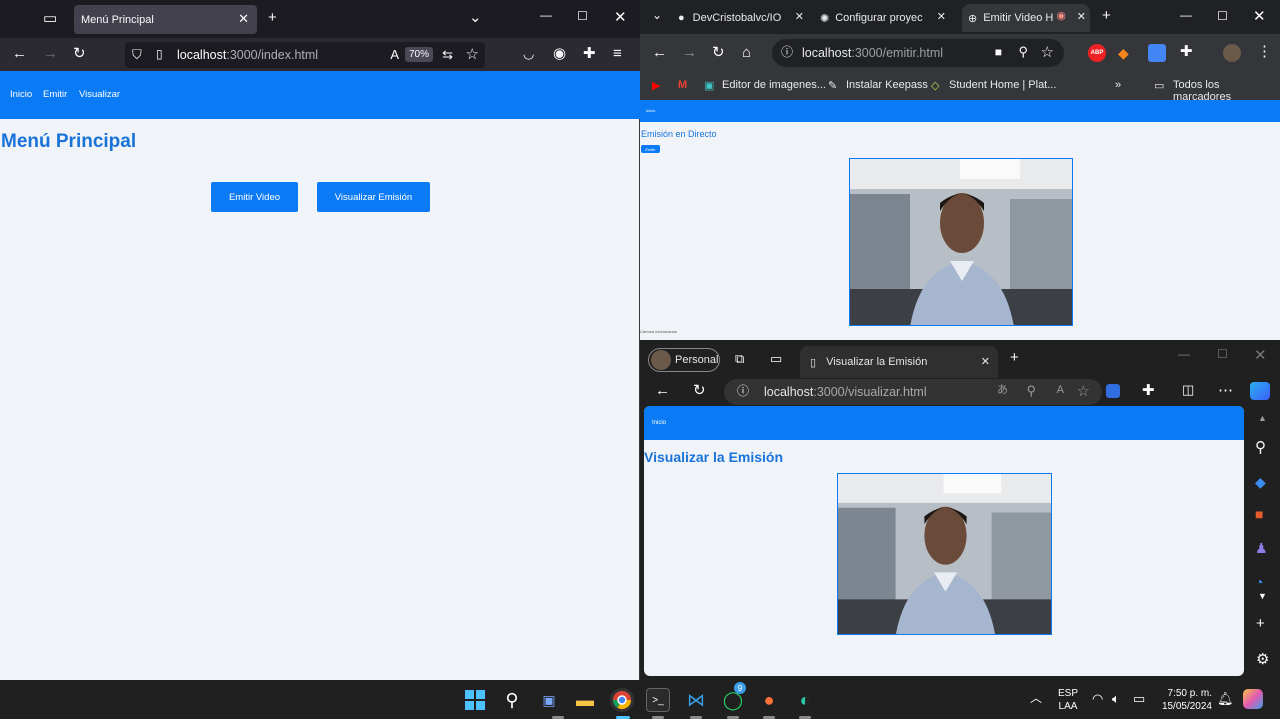 The height and width of the screenshot is (719, 1280). What do you see at coordinates (1259, 582) in the screenshot?
I see `m365-icon: ◔` at bounding box center [1259, 582].